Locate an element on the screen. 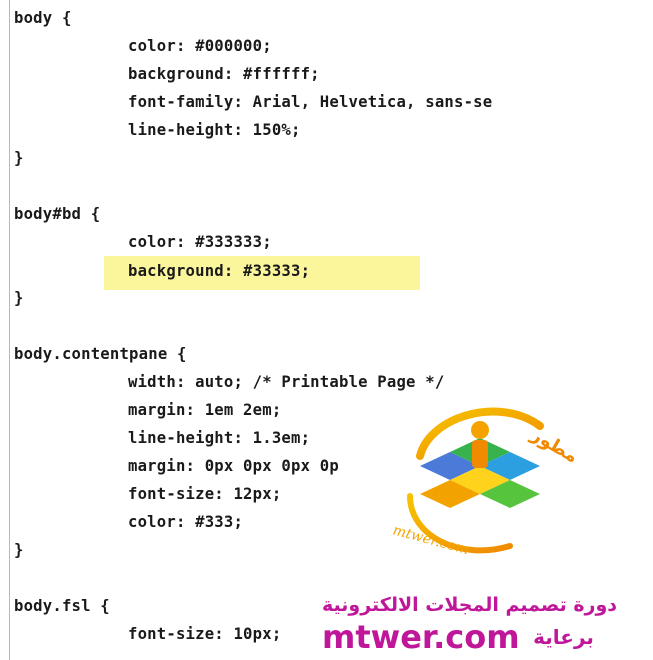 The height and width of the screenshot is (660, 653). sponsor-label: برعاية is located at coordinates (563, 637).